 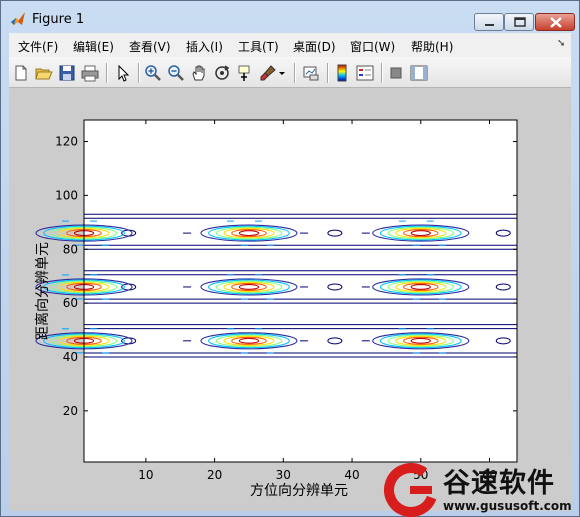 I want to click on close-button, so click(x=555, y=22).